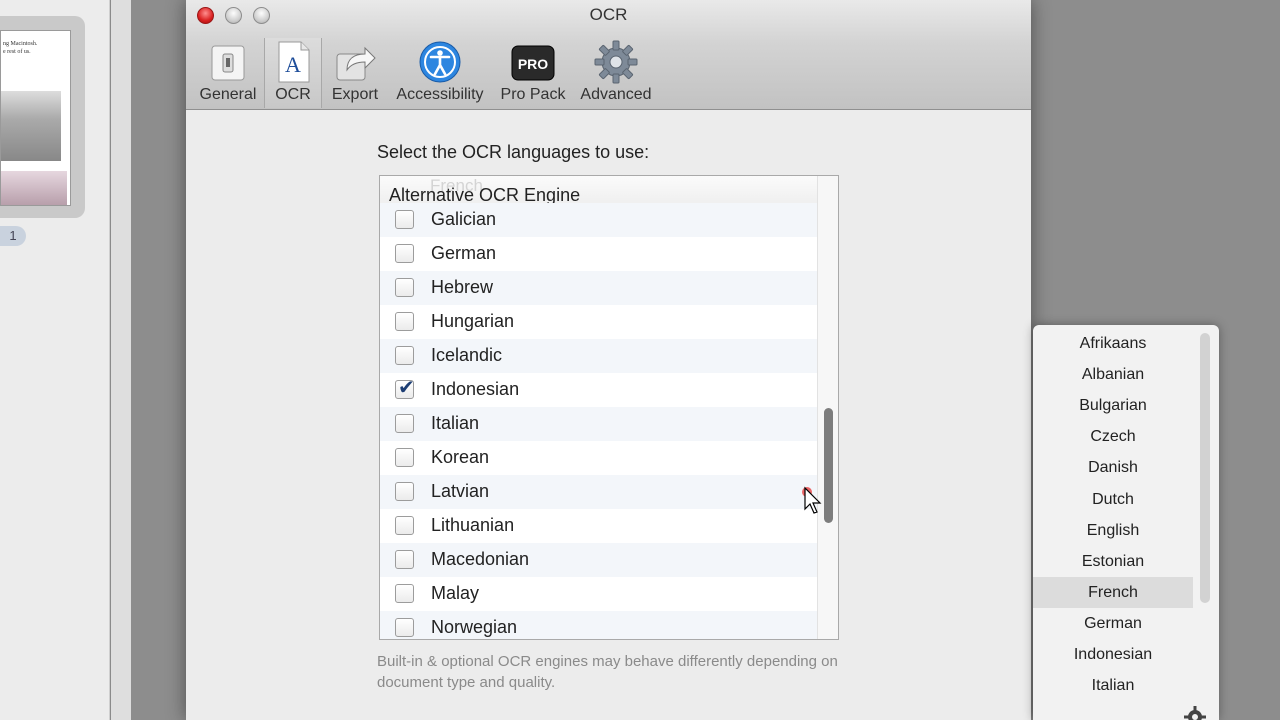  What do you see at coordinates (616, 94) in the screenshot?
I see `tab-advanced-label: Advanced` at bounding box center [616, 94].